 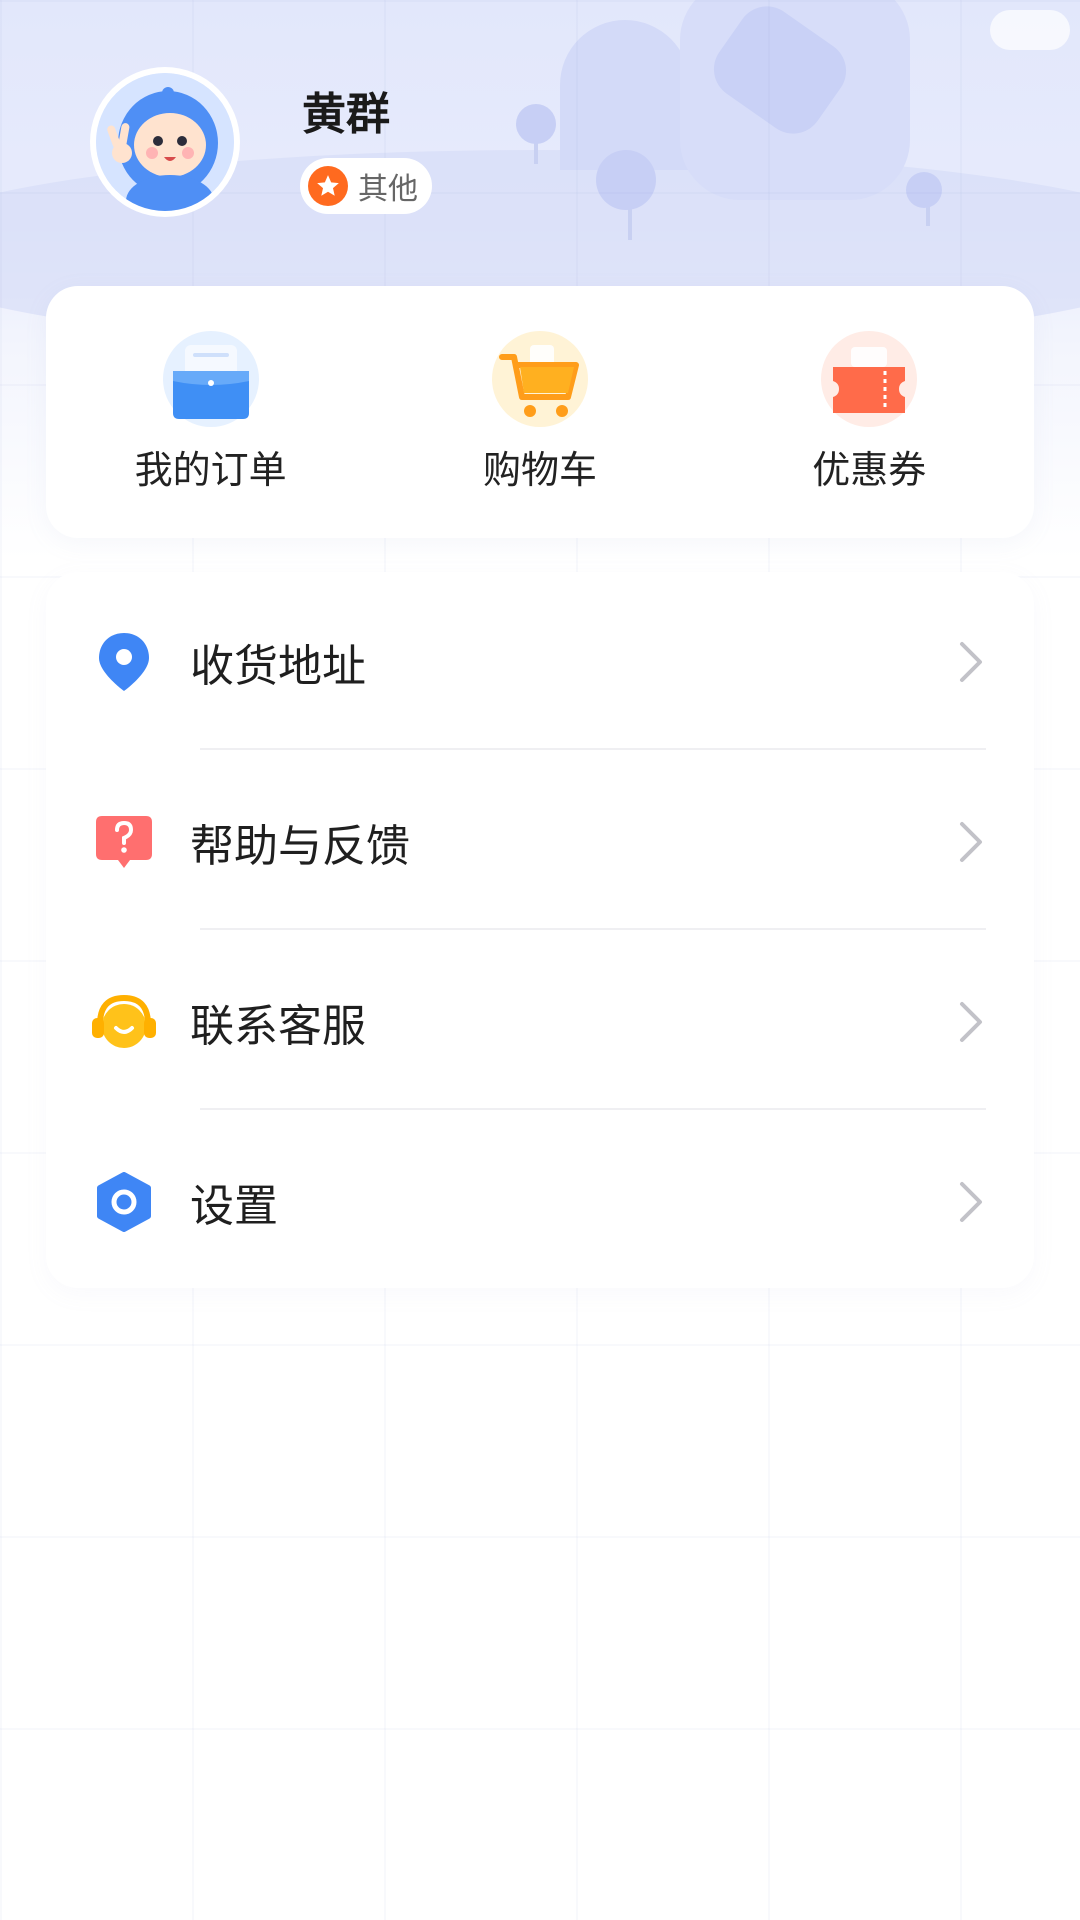 I want to click on menu-item-customer-service: 联系客服, so click(x=540, y=1022).